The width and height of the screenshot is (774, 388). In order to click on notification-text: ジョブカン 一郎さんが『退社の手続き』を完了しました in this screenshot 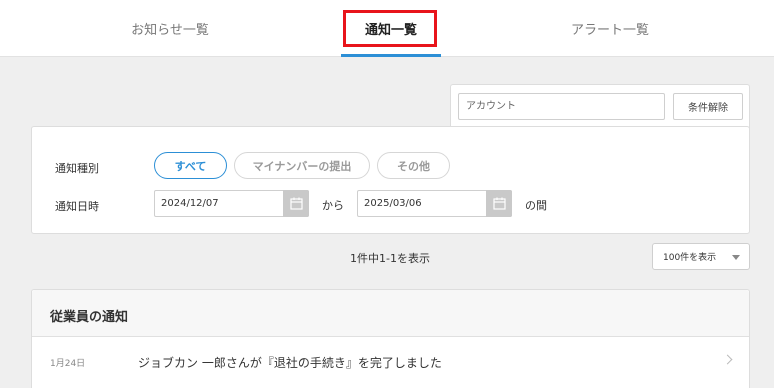, I will do `click(290, 363)`.